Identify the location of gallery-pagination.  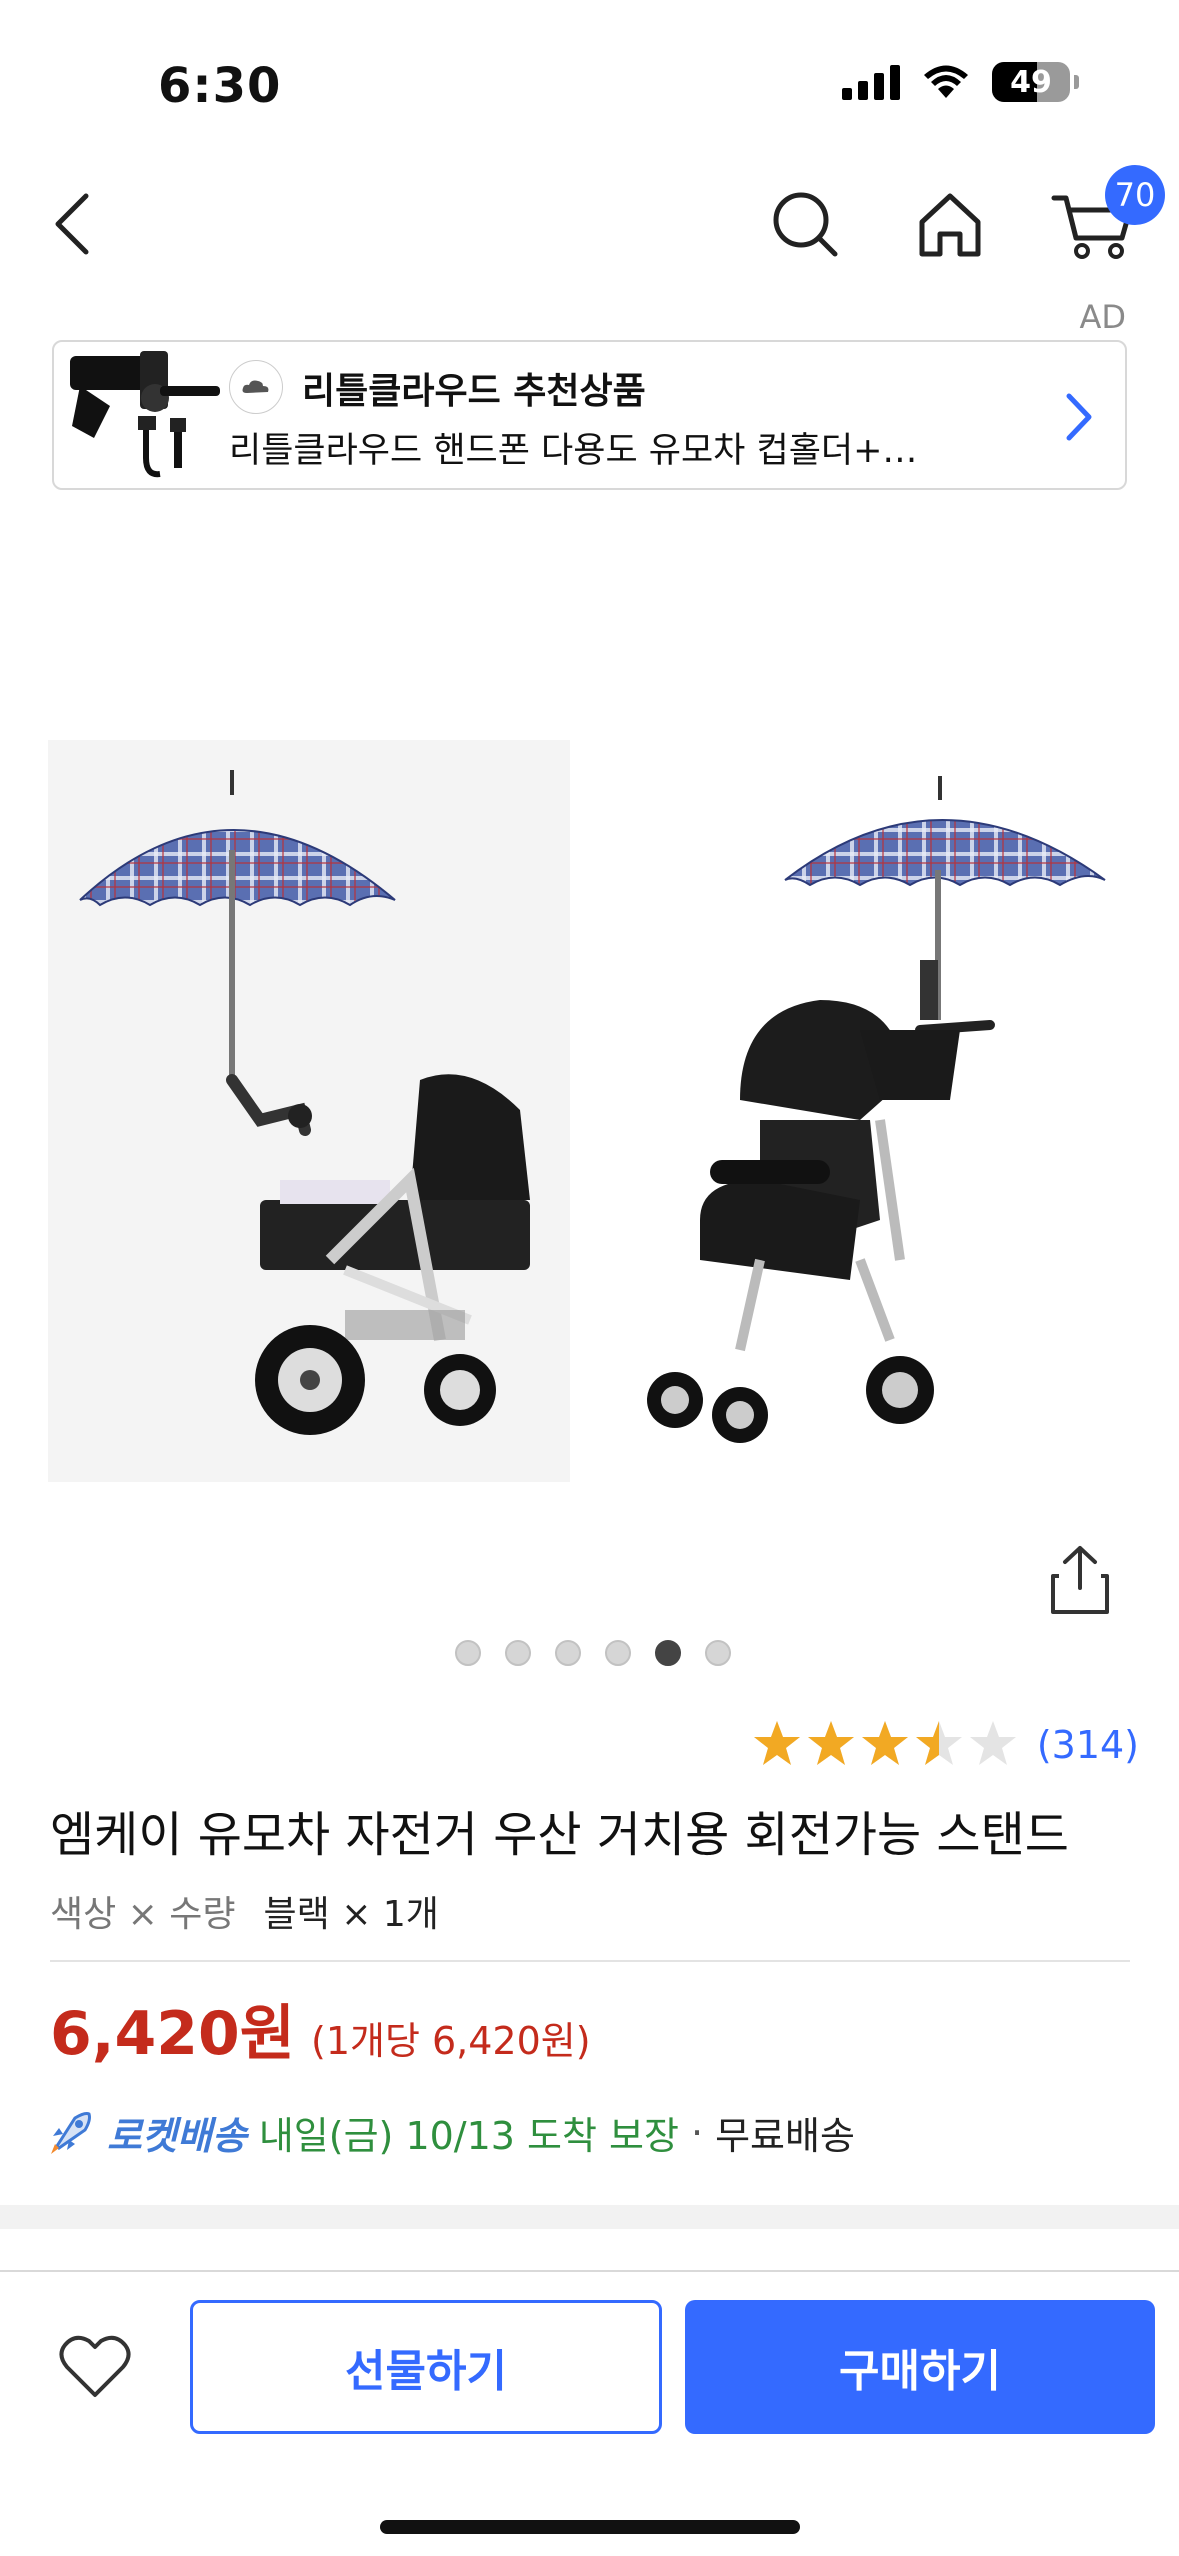
(593, 1653).